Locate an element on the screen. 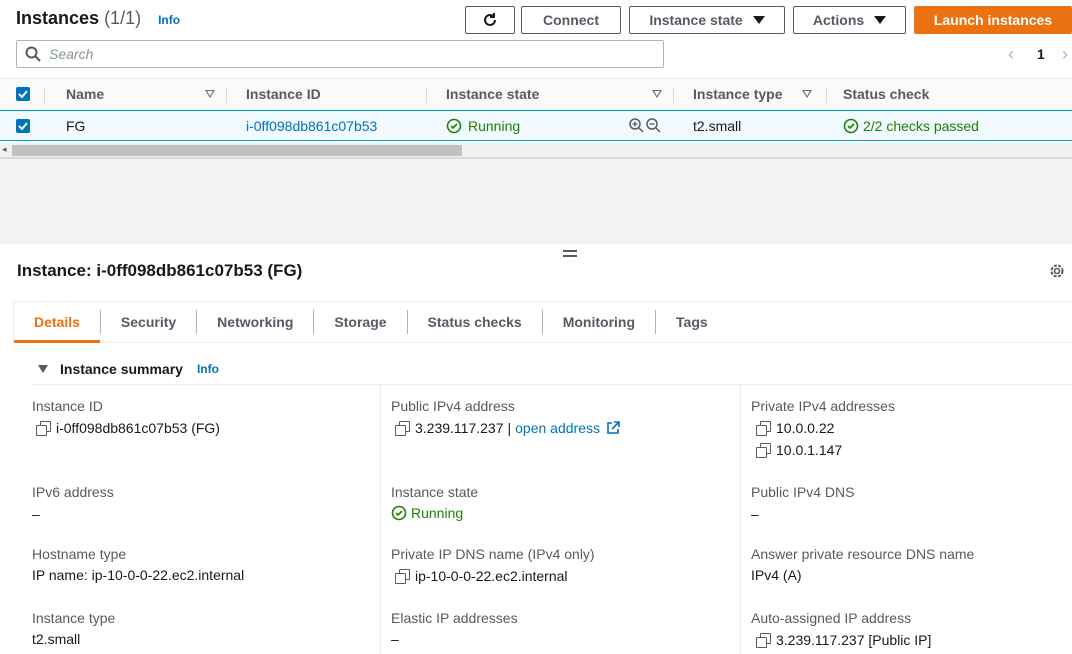 Image resolution: width=1072 pixels, height=654 pixels. instance-title: Instance: i-0ff098db861c07b53 (FG) is located at coordinates (160, 270).